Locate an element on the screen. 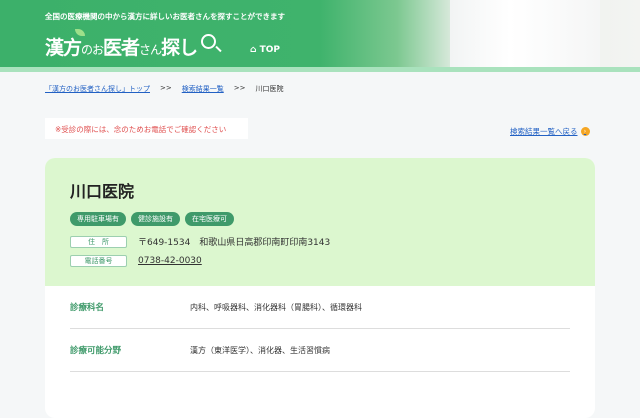 This screenshot has height=418, width=640. info-row: 診療科名 内科、呼吸器科、消化器科（胃腸科）、循環器科 is located at coordinates (320, 307).